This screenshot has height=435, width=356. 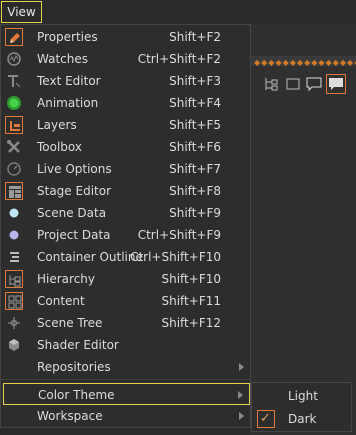 I want to click on theme-option-dark: ✓ Dark, so click(x=301, y=419).